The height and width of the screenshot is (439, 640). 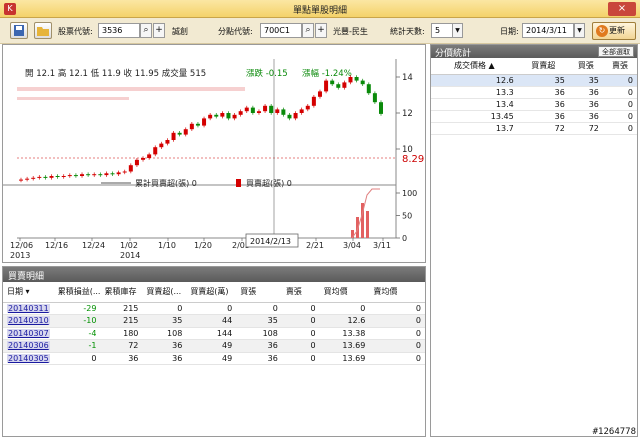 What do you see at coordinates (619, 66) in the screenshot?
I see `stats-column-header: 賣張` at bounding box center [619, 66].